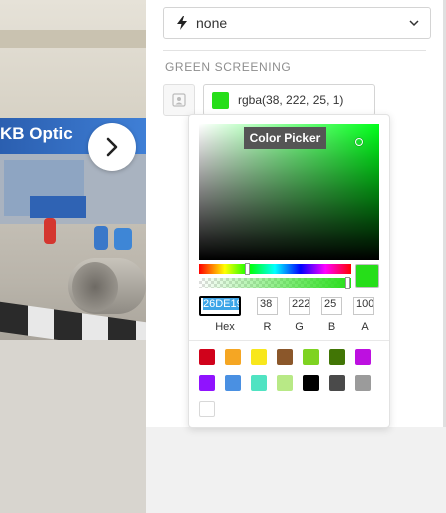 This screenshot has width=446, height=513. I want to click on hex-input-value: 26DE19, so click(222, 304).